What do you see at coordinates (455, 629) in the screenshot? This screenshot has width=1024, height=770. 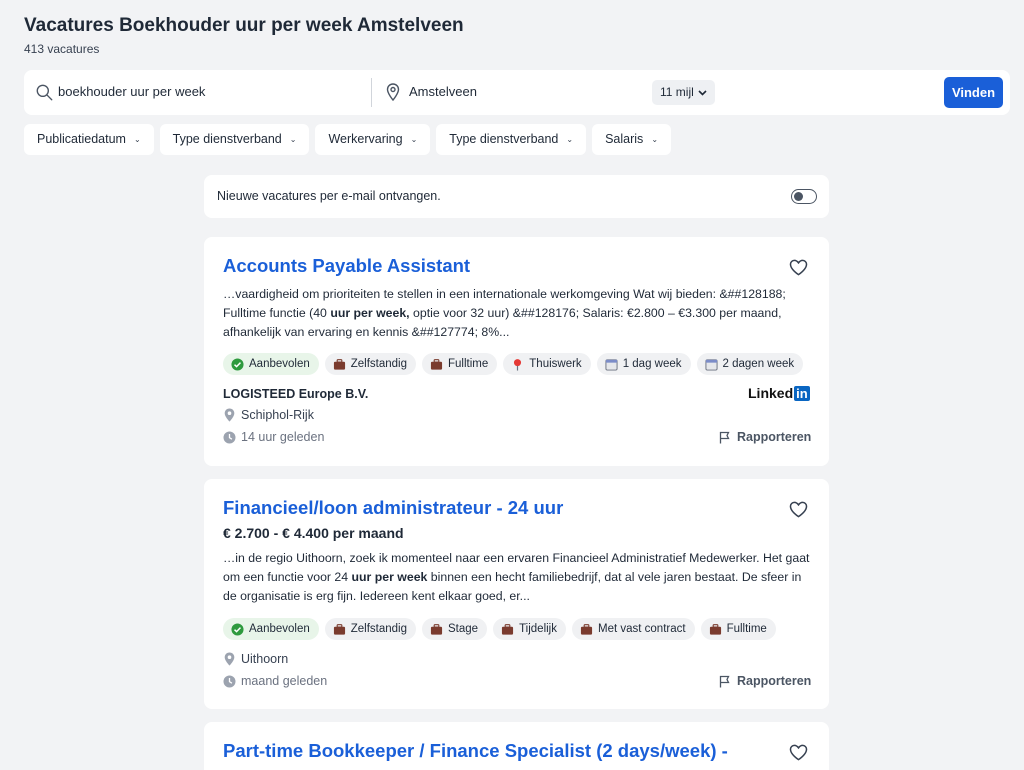 I see `tag-item: Stage` at bounding box center [455, 629].